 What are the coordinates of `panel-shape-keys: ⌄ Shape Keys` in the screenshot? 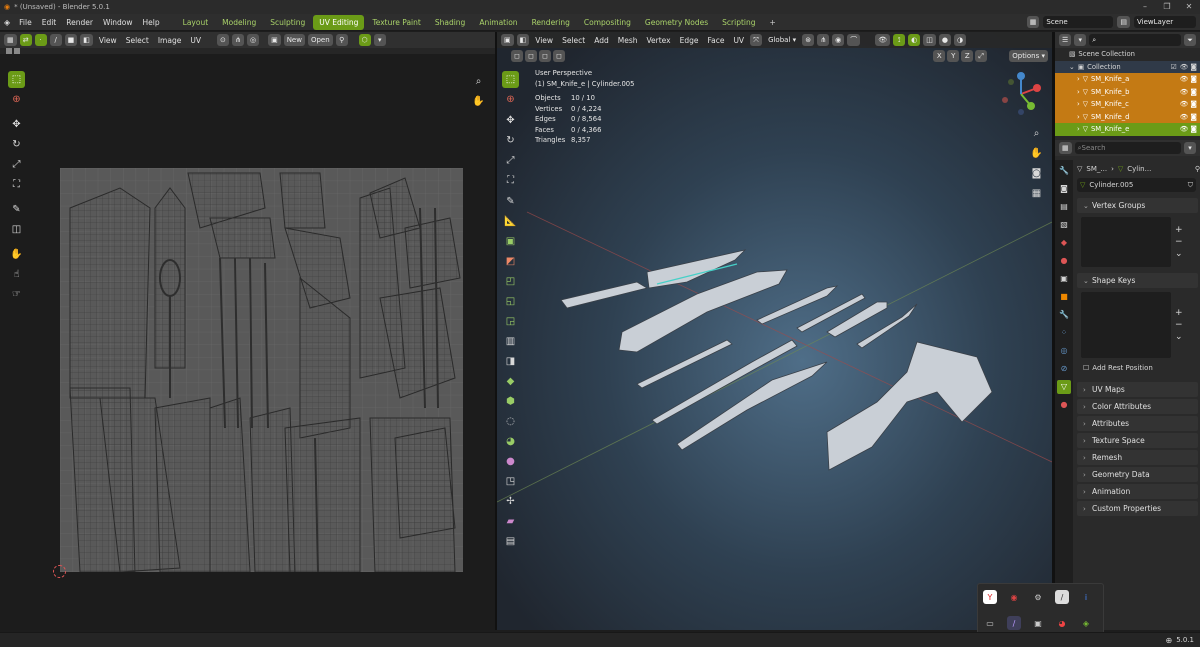 It's located at (1137, 280).